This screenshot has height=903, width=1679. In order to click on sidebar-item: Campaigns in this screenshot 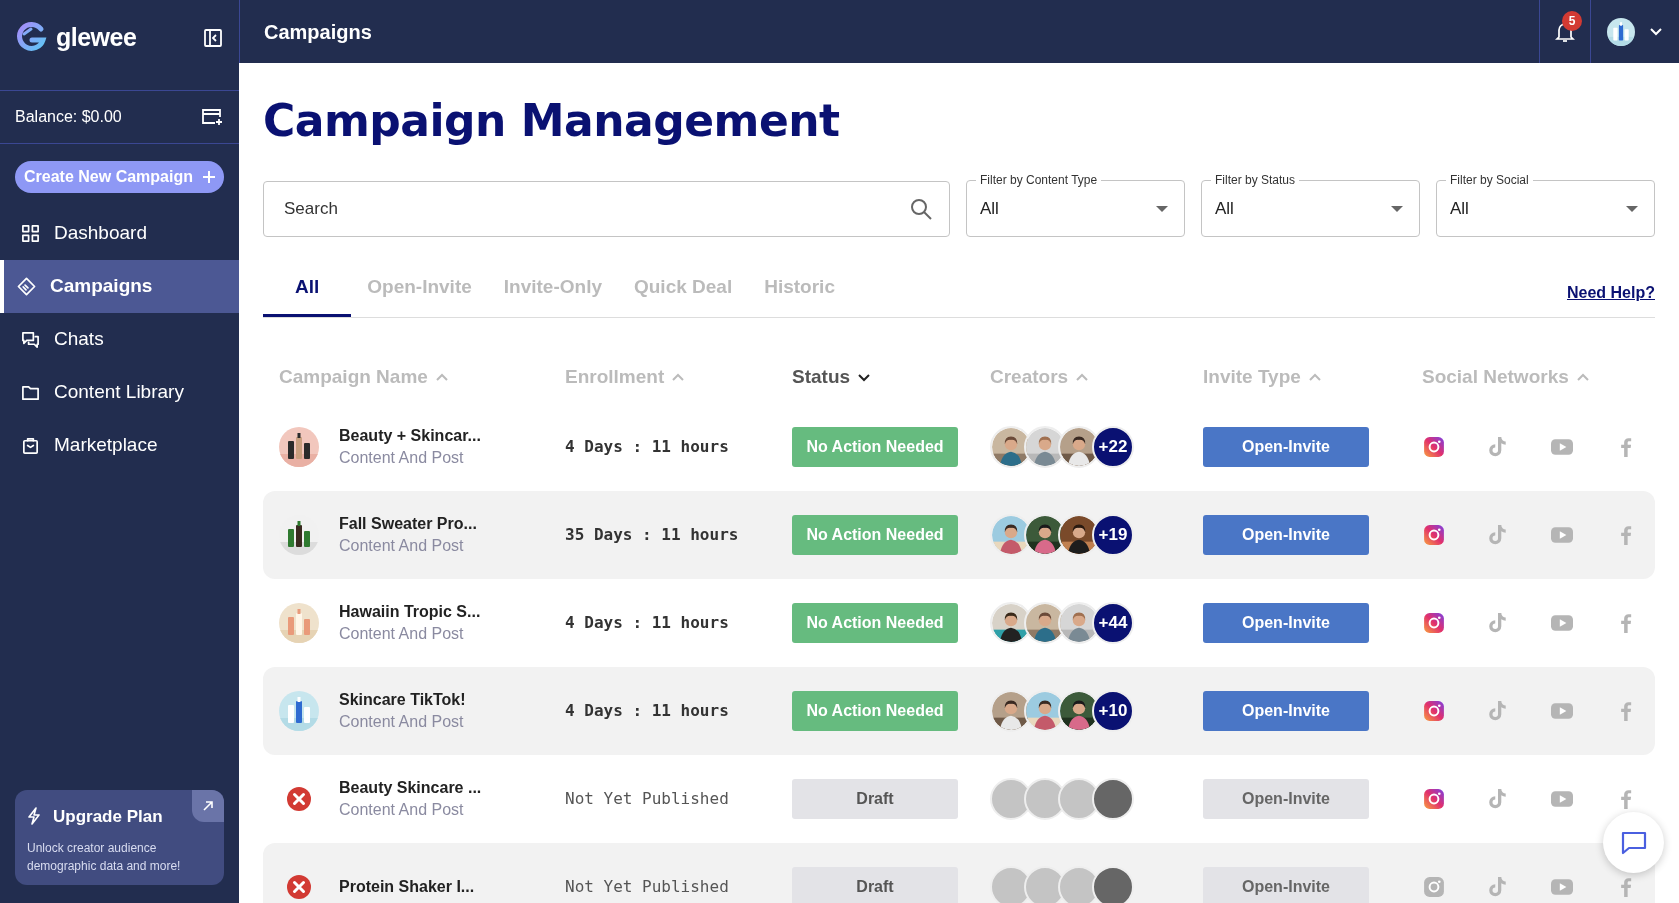, I will do `click(119, 286)`.